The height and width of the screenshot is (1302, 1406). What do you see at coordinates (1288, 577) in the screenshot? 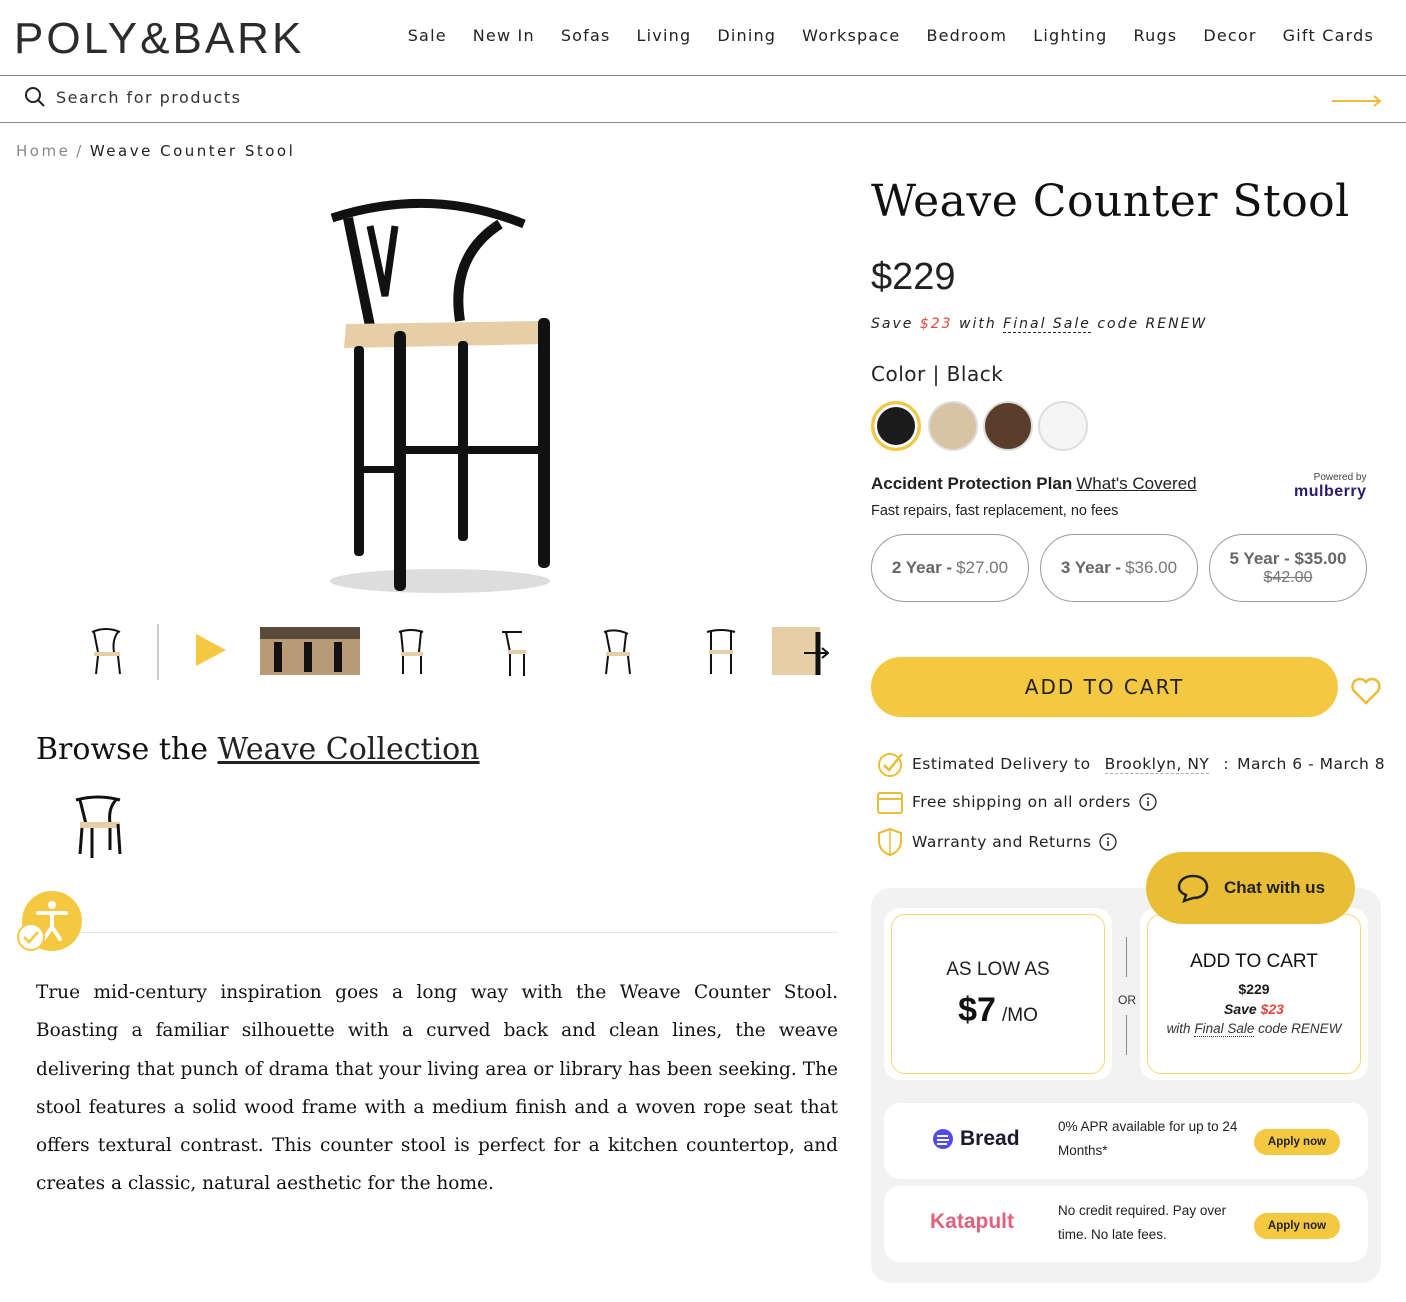
I see `plan-old-price: $42.00` at bounding box center [1288, 577].